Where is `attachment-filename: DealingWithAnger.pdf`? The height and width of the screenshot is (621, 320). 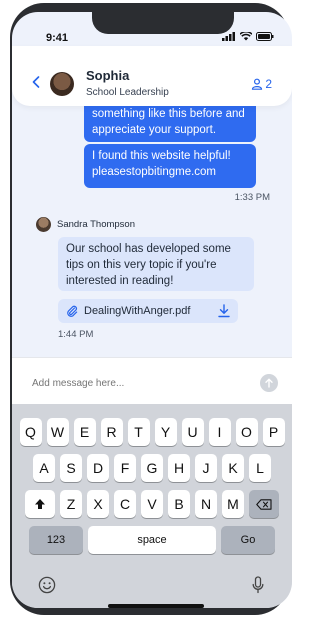 attachment-filename: DealingWithAnger.pdf is located at coordinates (137, 311).